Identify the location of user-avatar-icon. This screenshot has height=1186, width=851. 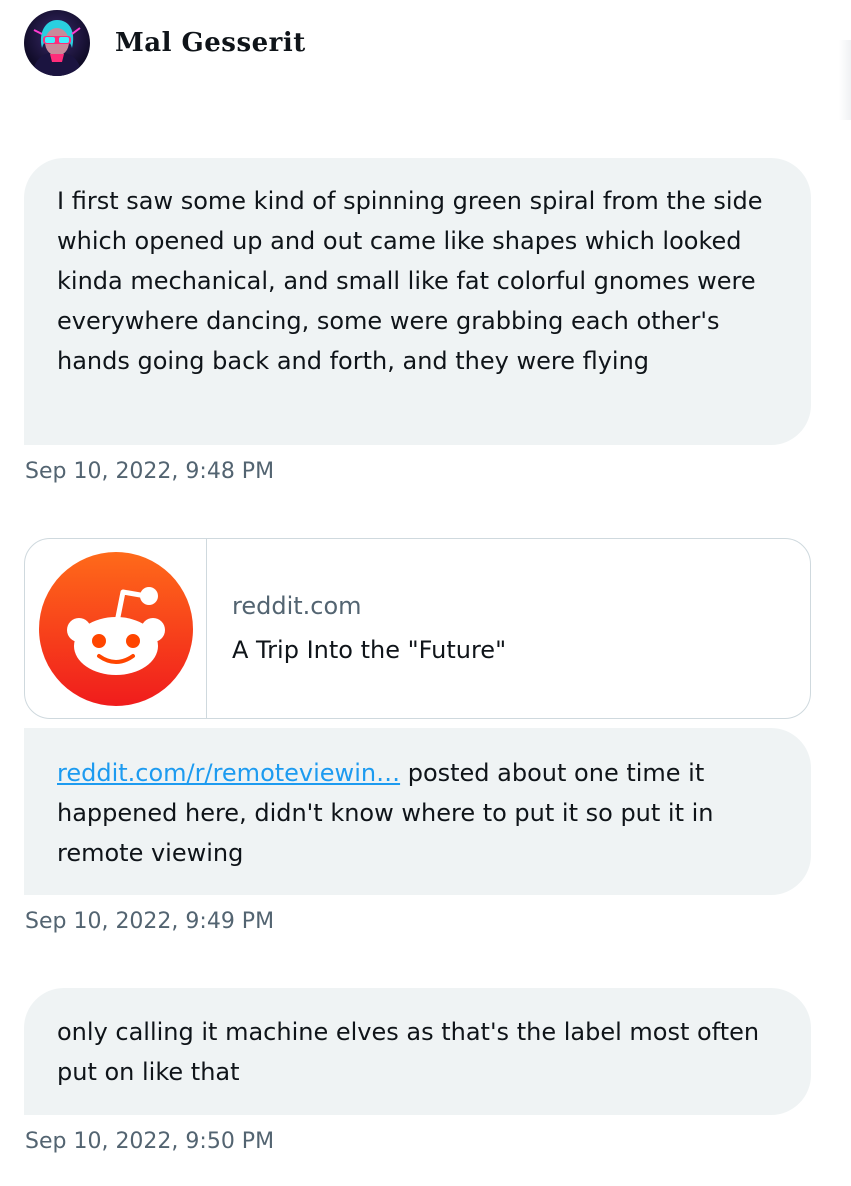
(57, 43).